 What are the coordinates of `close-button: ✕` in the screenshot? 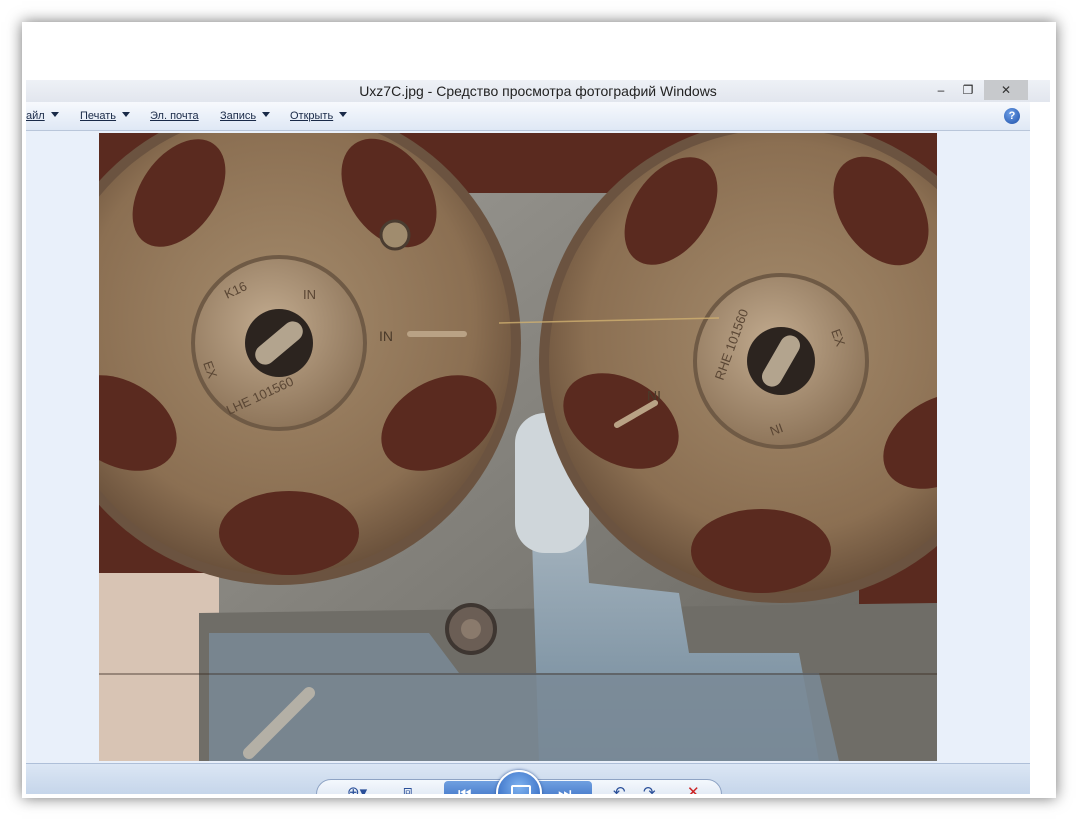 It's located at (1006, 90).